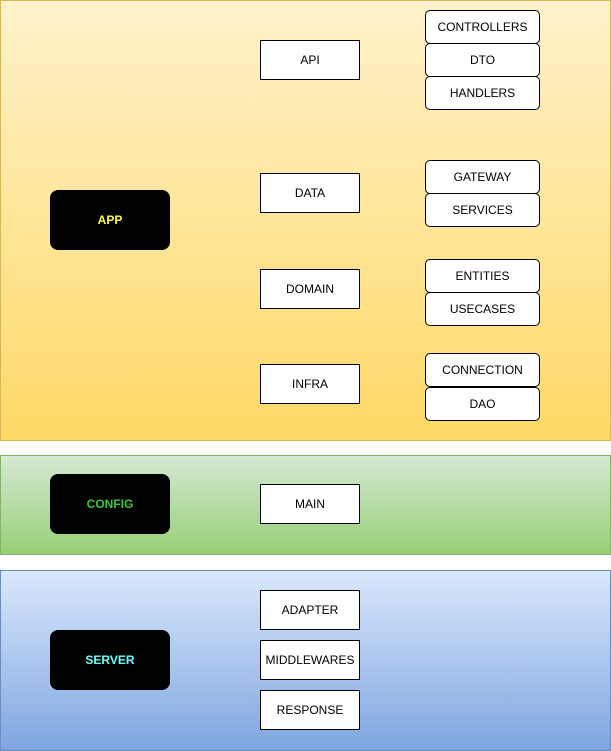 The width and height of the screenshot is (611, 751). I want to click on config-node: CONFIG, so click(110, 504).